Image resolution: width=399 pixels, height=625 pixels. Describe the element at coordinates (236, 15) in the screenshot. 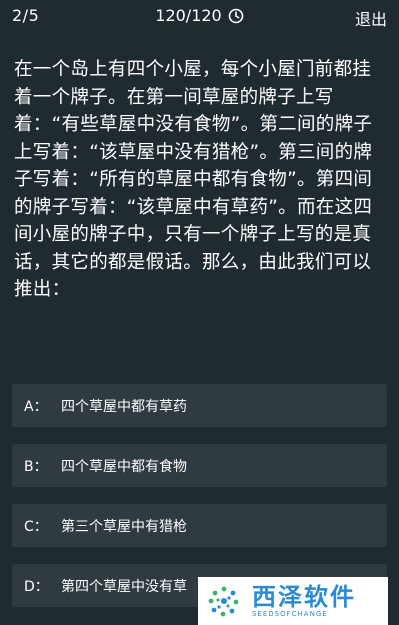

I see `clock-icon` at that location.